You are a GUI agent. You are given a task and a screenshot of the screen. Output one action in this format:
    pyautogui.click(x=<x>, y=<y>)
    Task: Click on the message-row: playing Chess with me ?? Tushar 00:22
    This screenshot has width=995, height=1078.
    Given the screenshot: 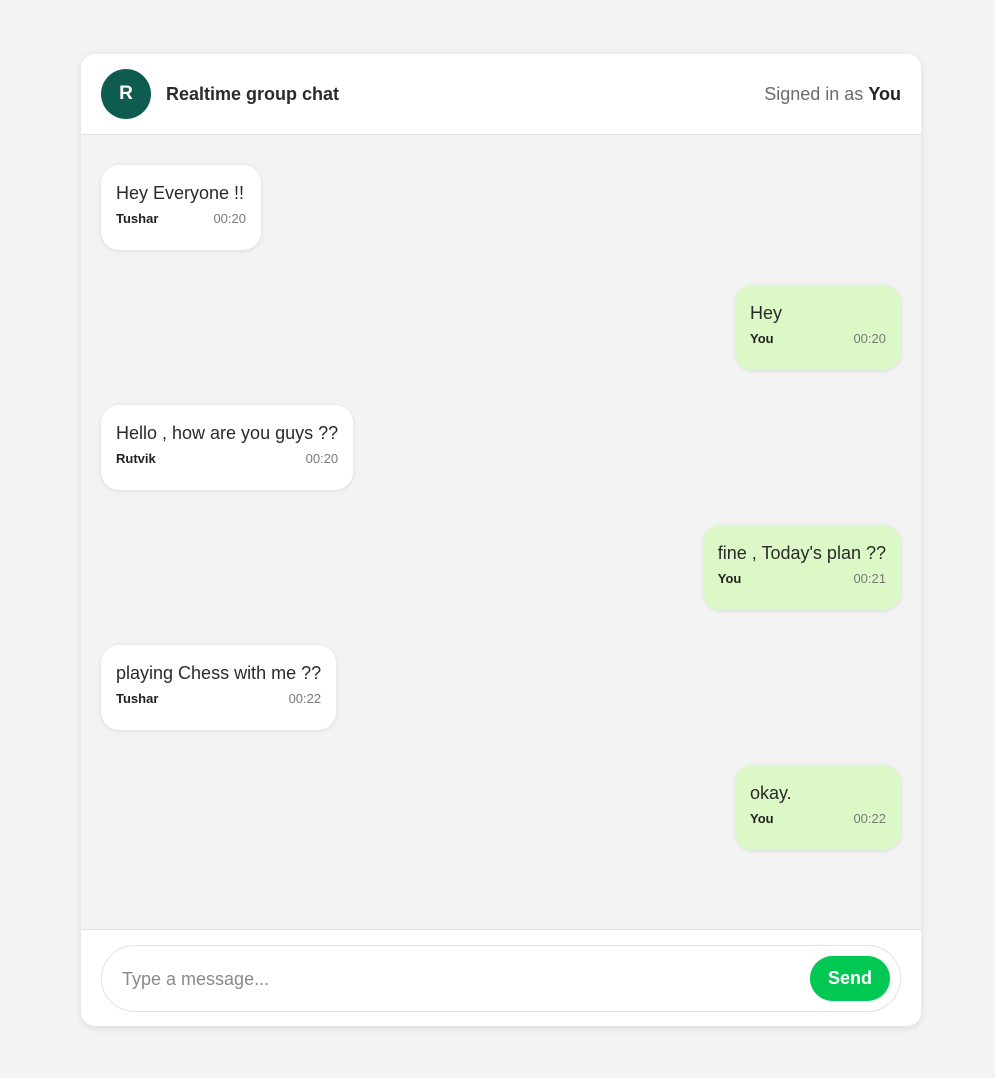 What is the action you would take?
    pyautogui.click(x=501, y=687)
    